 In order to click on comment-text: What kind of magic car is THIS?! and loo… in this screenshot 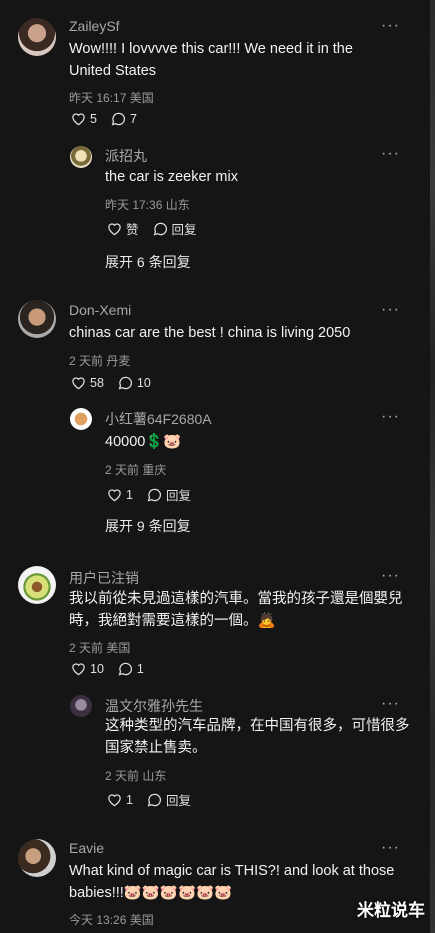, I will do `click(231, 882)`.